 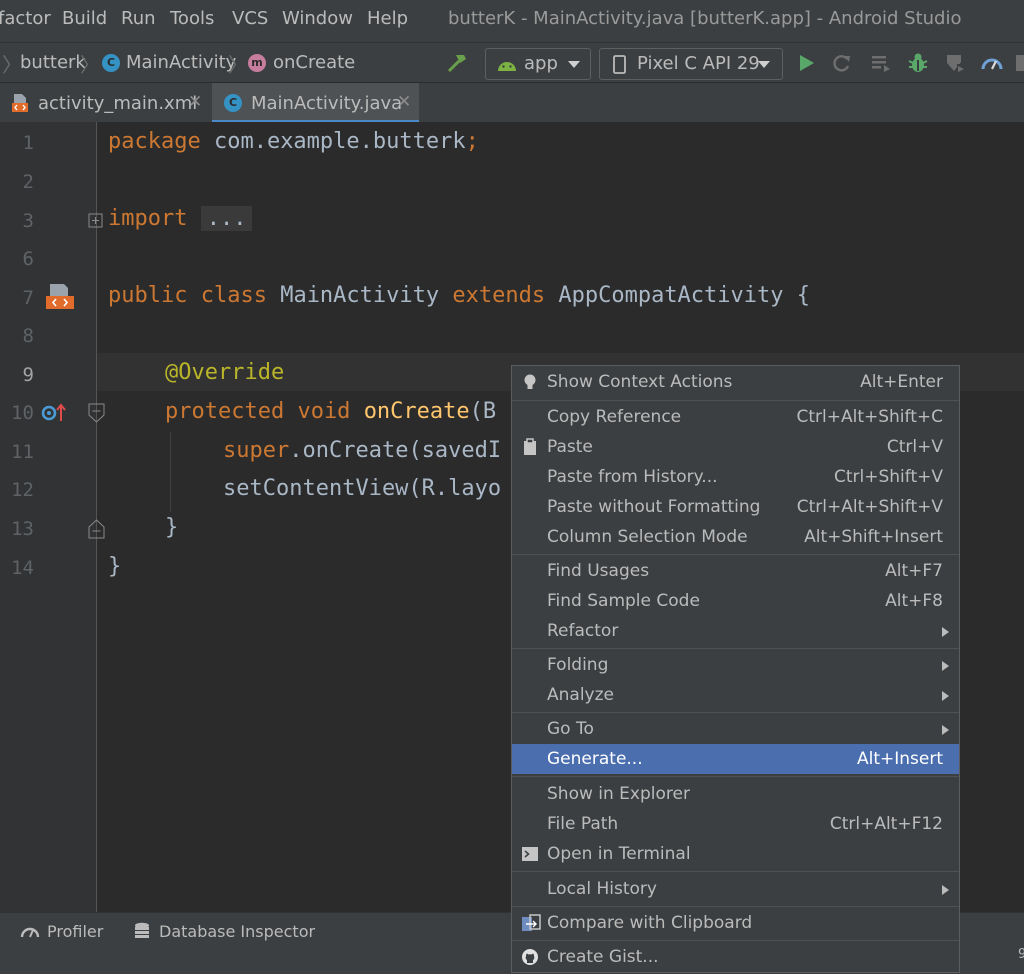 I want to click on device-label: Pixel C API 29, so click(x=698, y=63).